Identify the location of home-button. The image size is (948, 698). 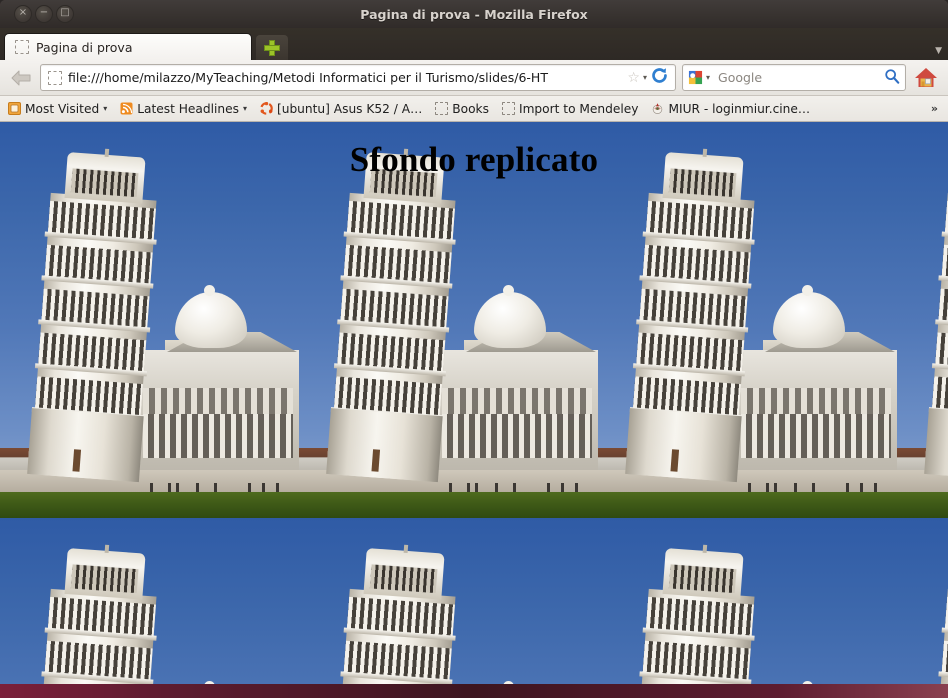
(926, 78).